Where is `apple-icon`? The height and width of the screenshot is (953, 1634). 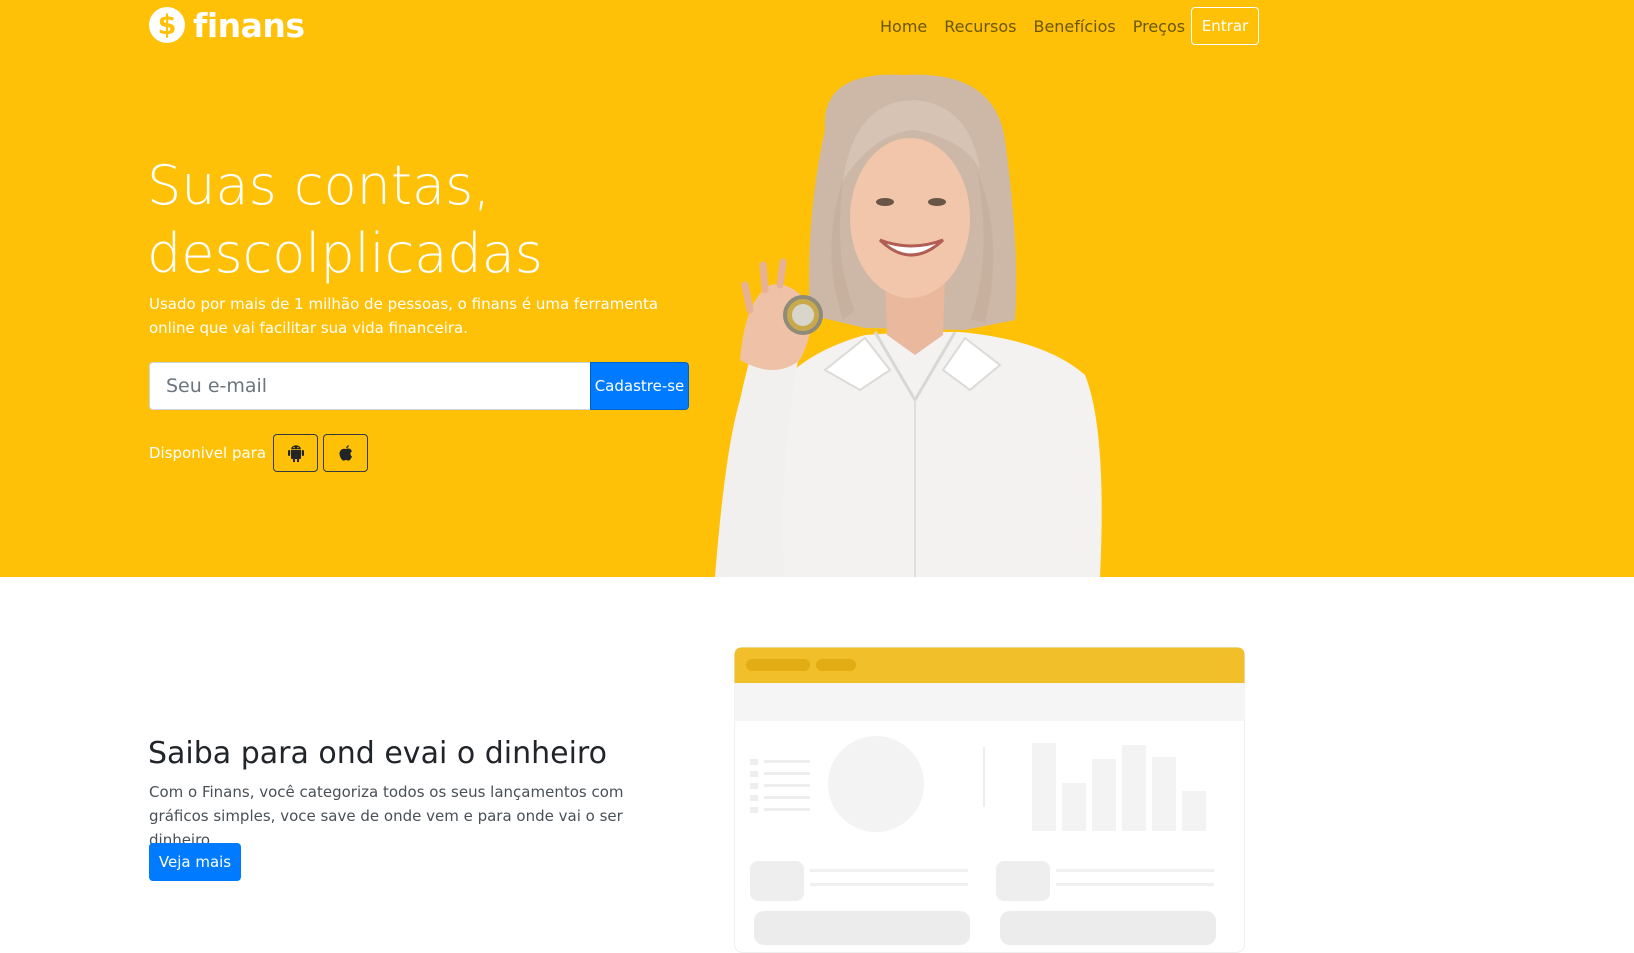 apple-icon is located at coordinates (345, 453).